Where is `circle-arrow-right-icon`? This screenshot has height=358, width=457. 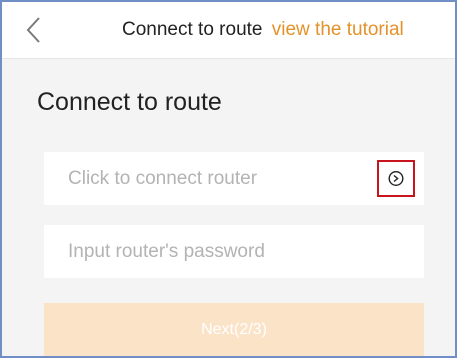
circle-arrow-right-icon is located at coordinates (396, 178).